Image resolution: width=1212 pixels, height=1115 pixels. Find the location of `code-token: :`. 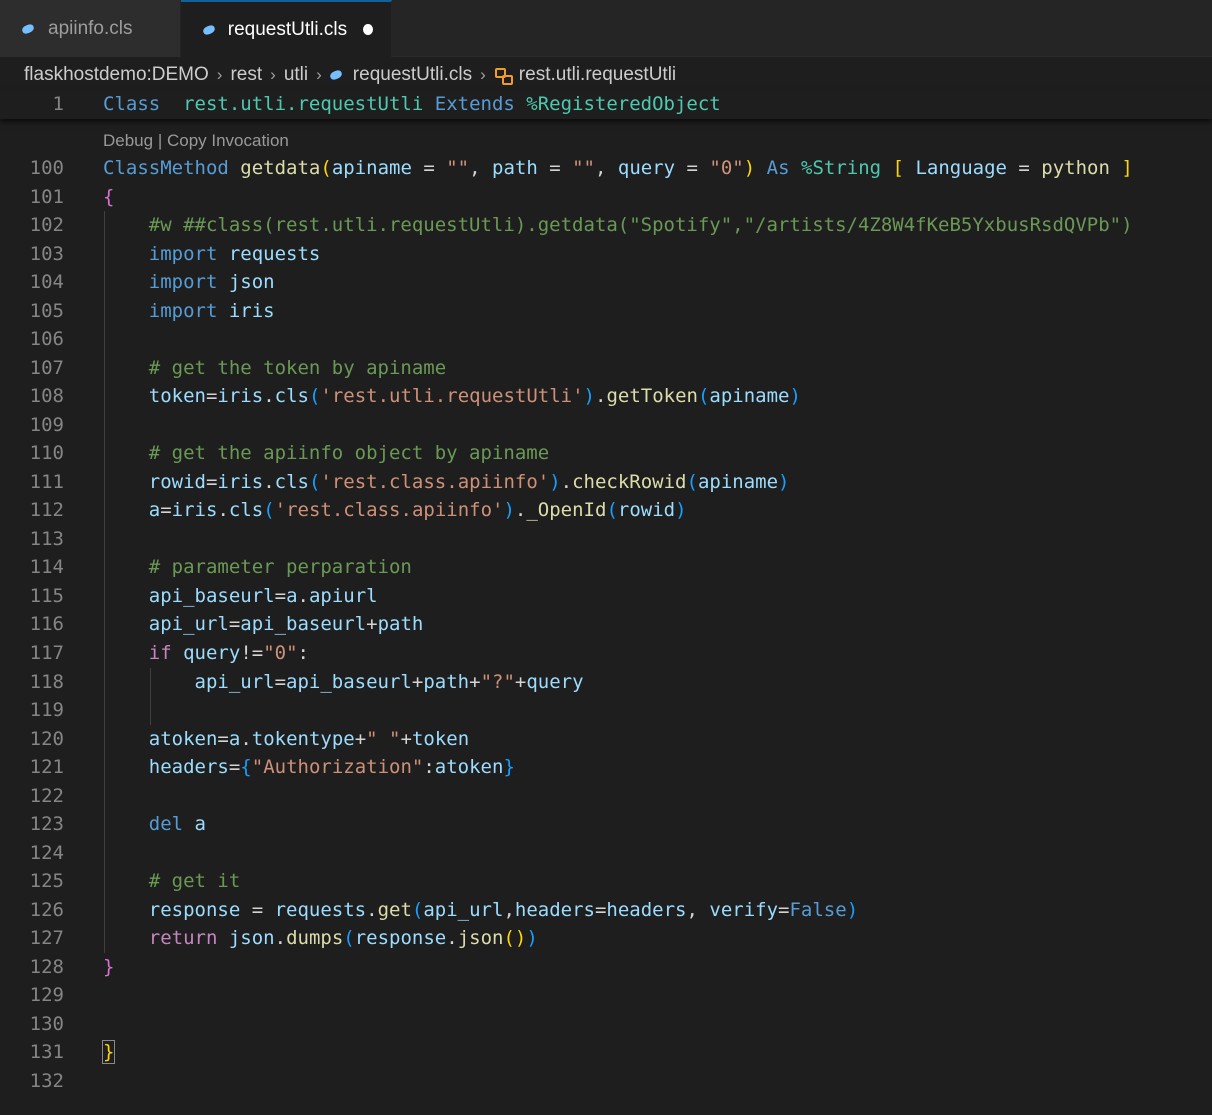

code-token: : is located at coordinates (429, 767).